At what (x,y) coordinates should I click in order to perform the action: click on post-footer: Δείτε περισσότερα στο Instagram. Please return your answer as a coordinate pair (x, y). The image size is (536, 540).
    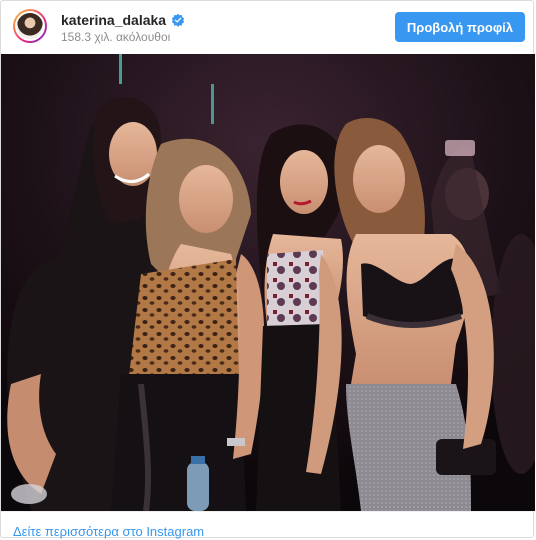
    Looking at the image, I should click on (268, 525).